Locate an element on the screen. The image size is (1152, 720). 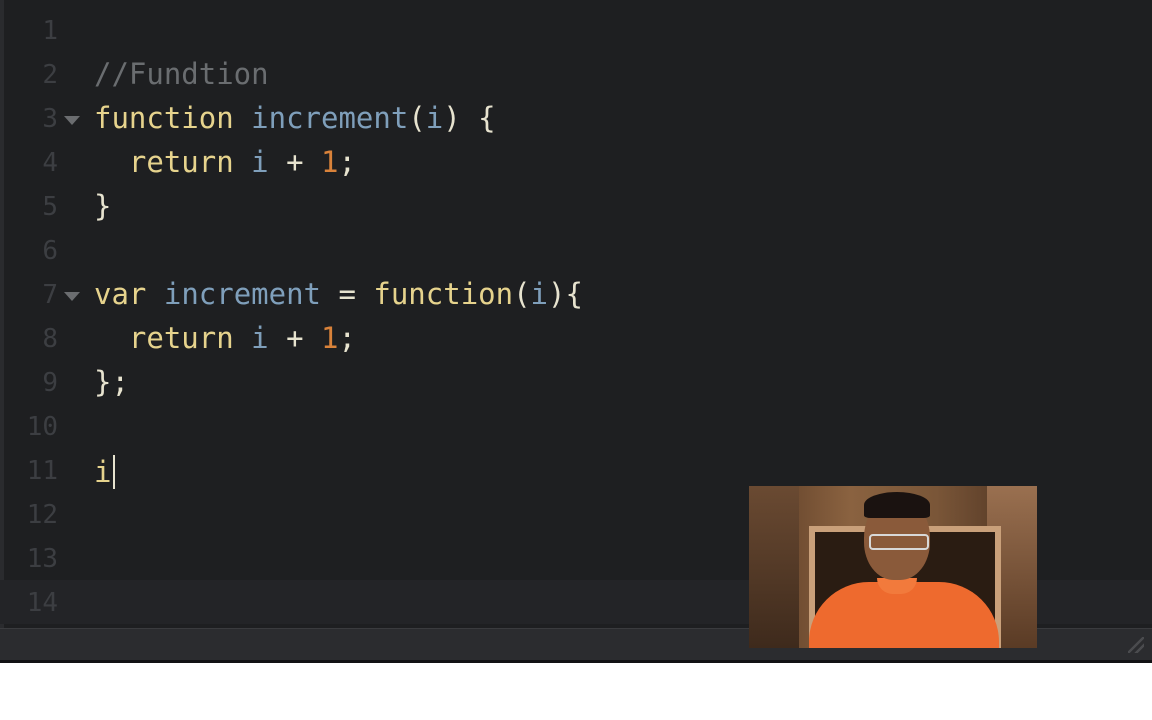
code-text: function increment(i) { is located at coordinates (295, 118).